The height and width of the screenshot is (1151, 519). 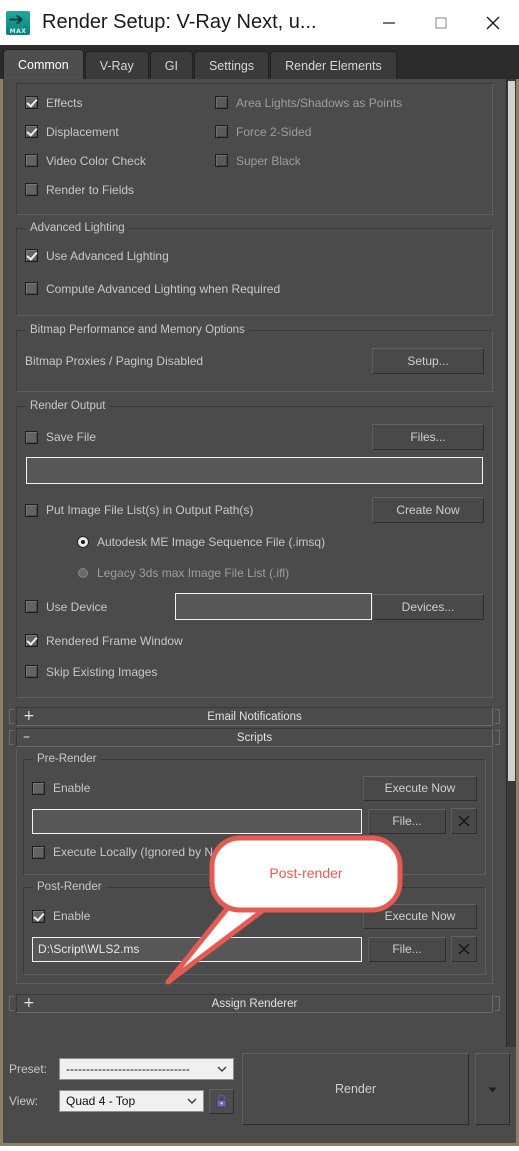 I want to click on checkbox-super-black-label: Super Black, so click(x=268, y=160).